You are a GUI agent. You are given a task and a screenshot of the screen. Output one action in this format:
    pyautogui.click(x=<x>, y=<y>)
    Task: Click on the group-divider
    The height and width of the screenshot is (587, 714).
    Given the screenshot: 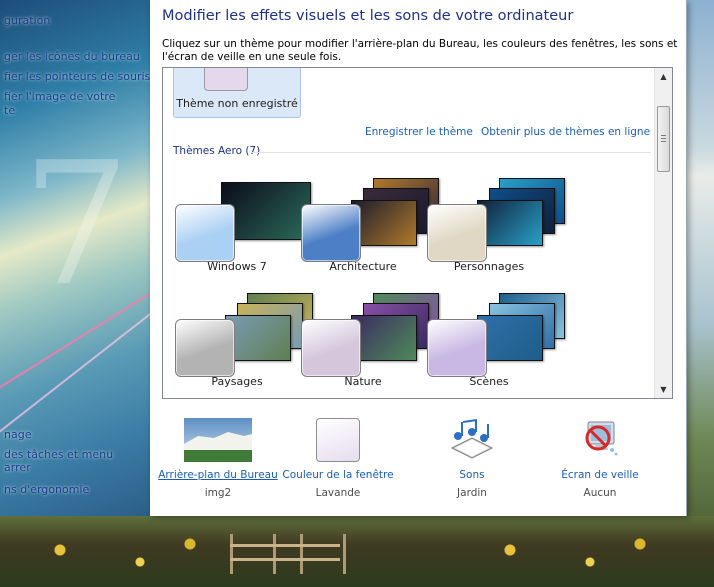 What is the action you would take?
    pyautogui.click(x=451, y=152)
    